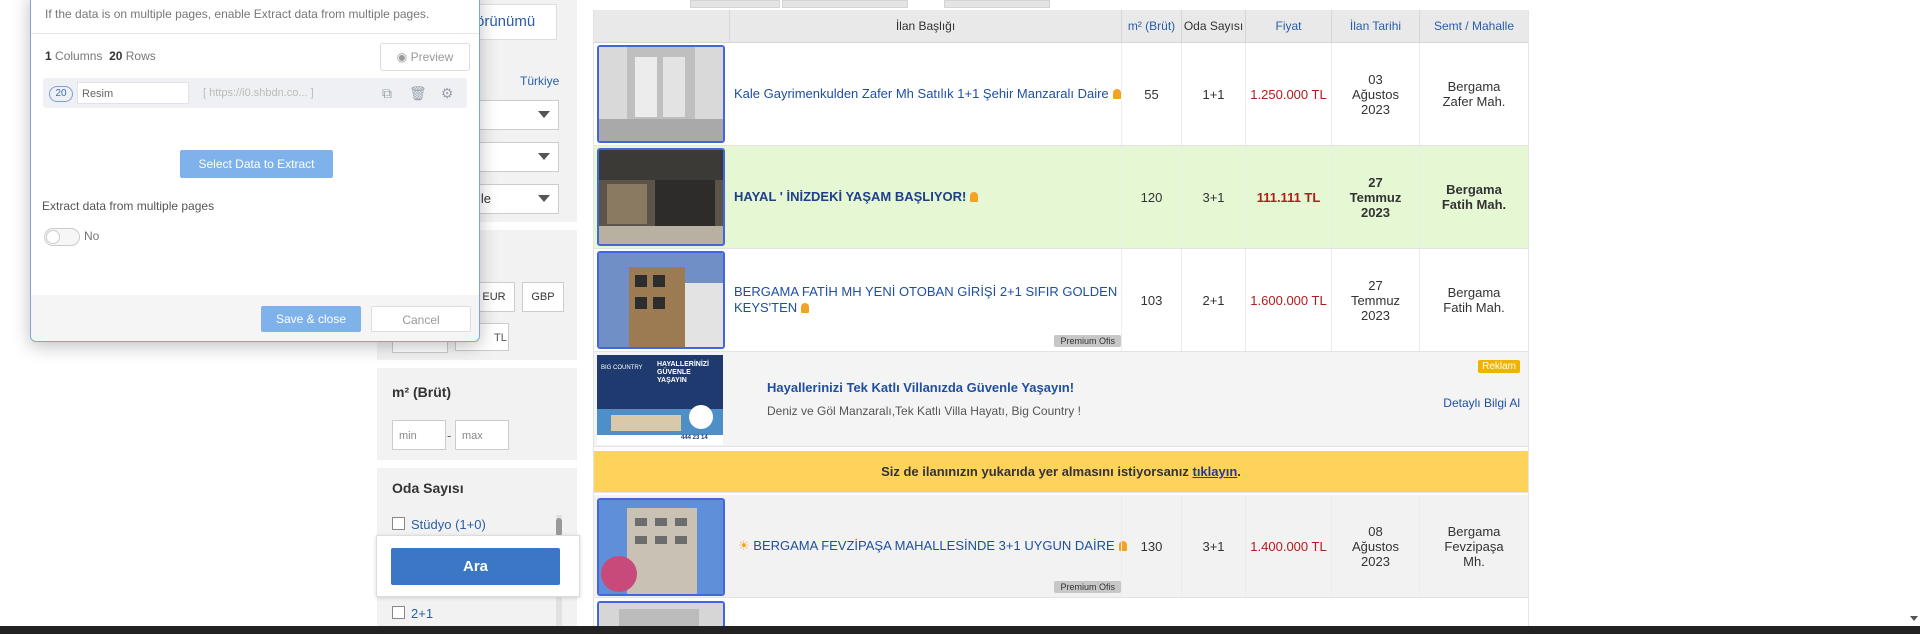  Describe the element at coordinates (256, 164) in the screenshot. I see `select-data-button: Select Data to Extract` at that location.